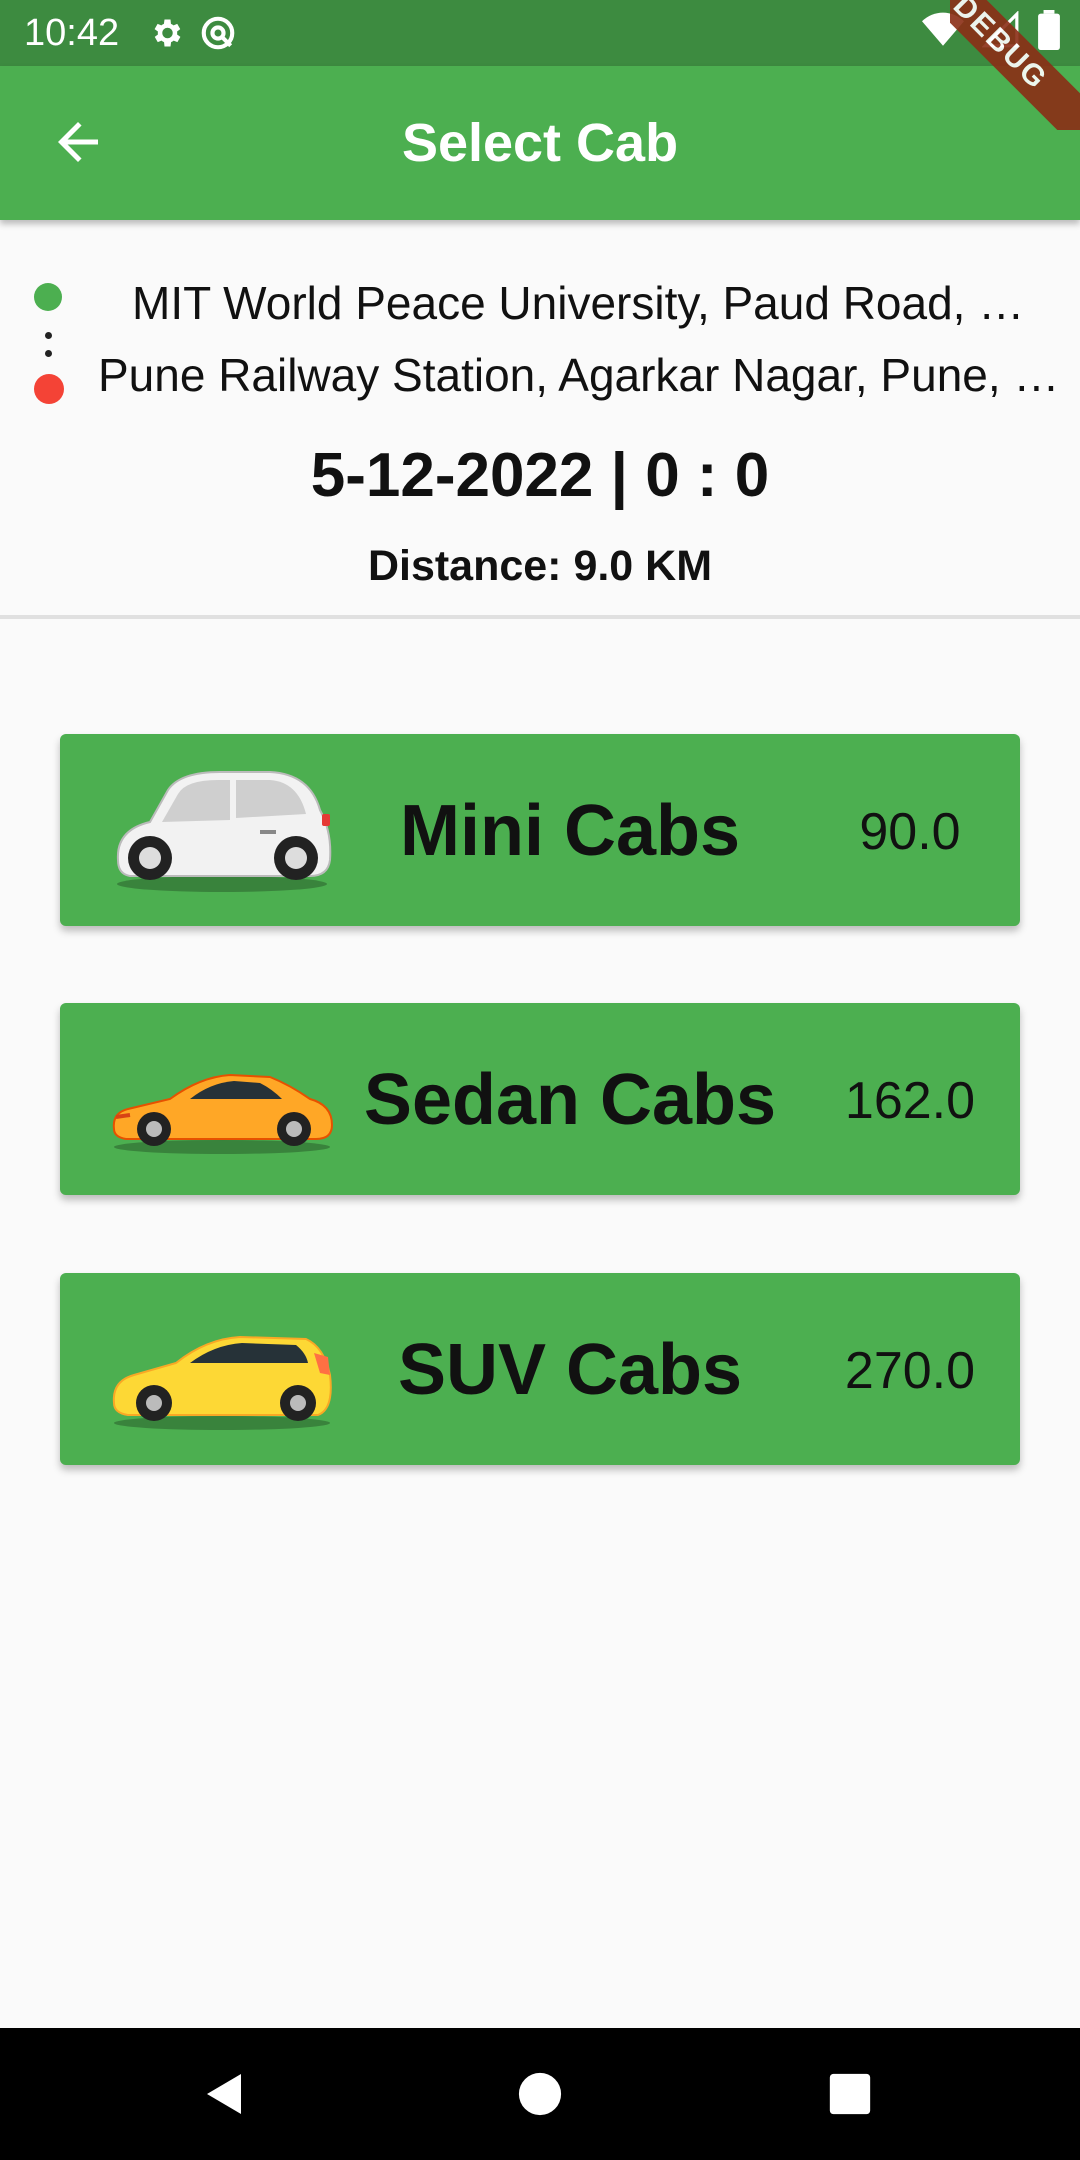  Describe the element at coordinates (540, 475) in the screenshot. I see `trip-datetime: 5-12-2022 | 0 : 0` at that location.